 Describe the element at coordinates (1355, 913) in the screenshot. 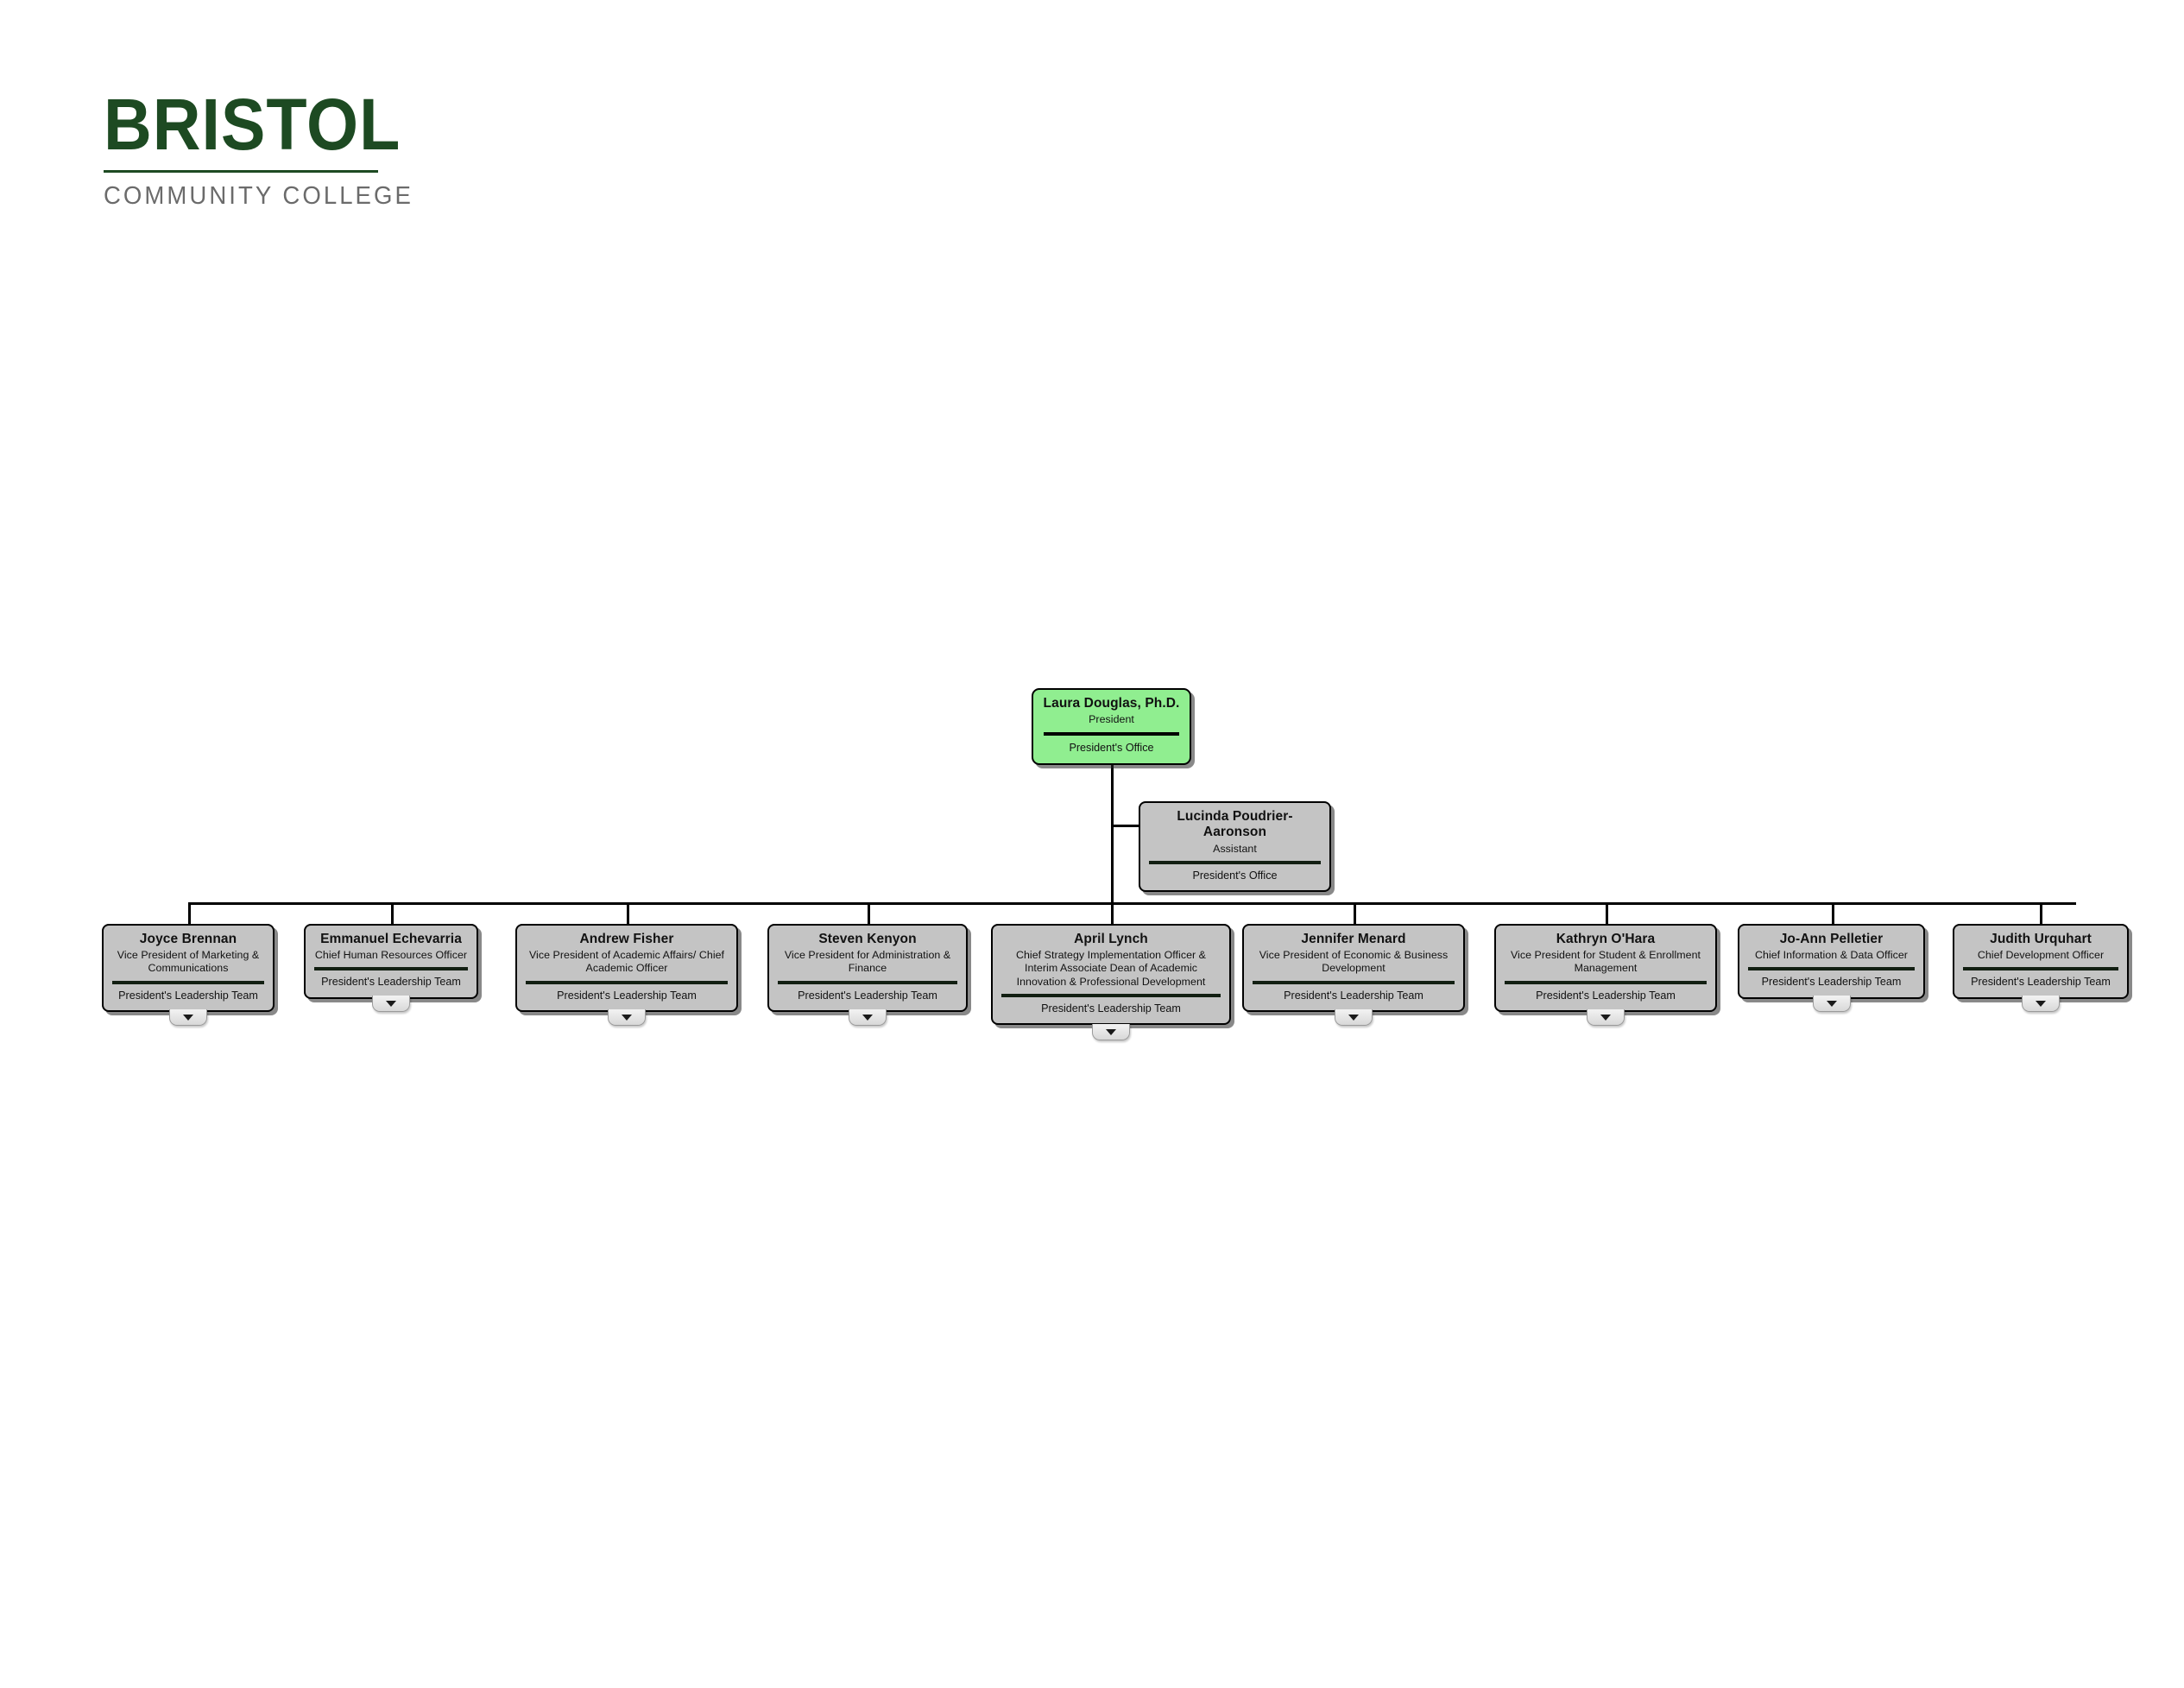

I see `connector-drop-jennifer-menard` at that location.